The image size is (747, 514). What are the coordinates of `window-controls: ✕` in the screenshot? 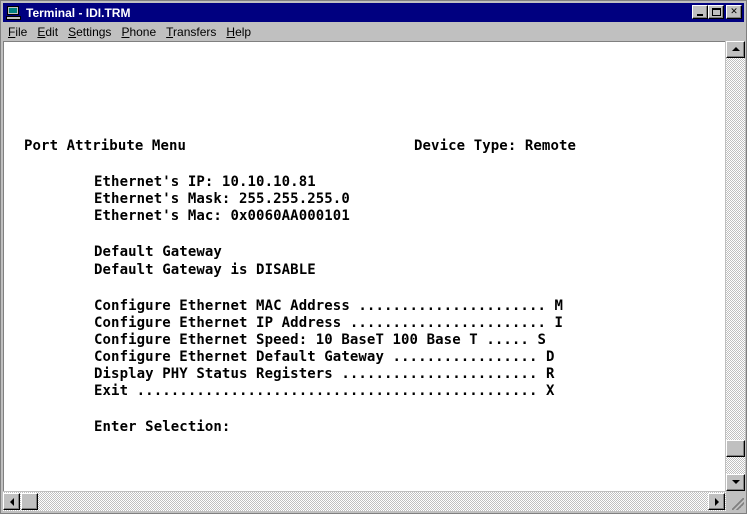 It's located at (717, 12).